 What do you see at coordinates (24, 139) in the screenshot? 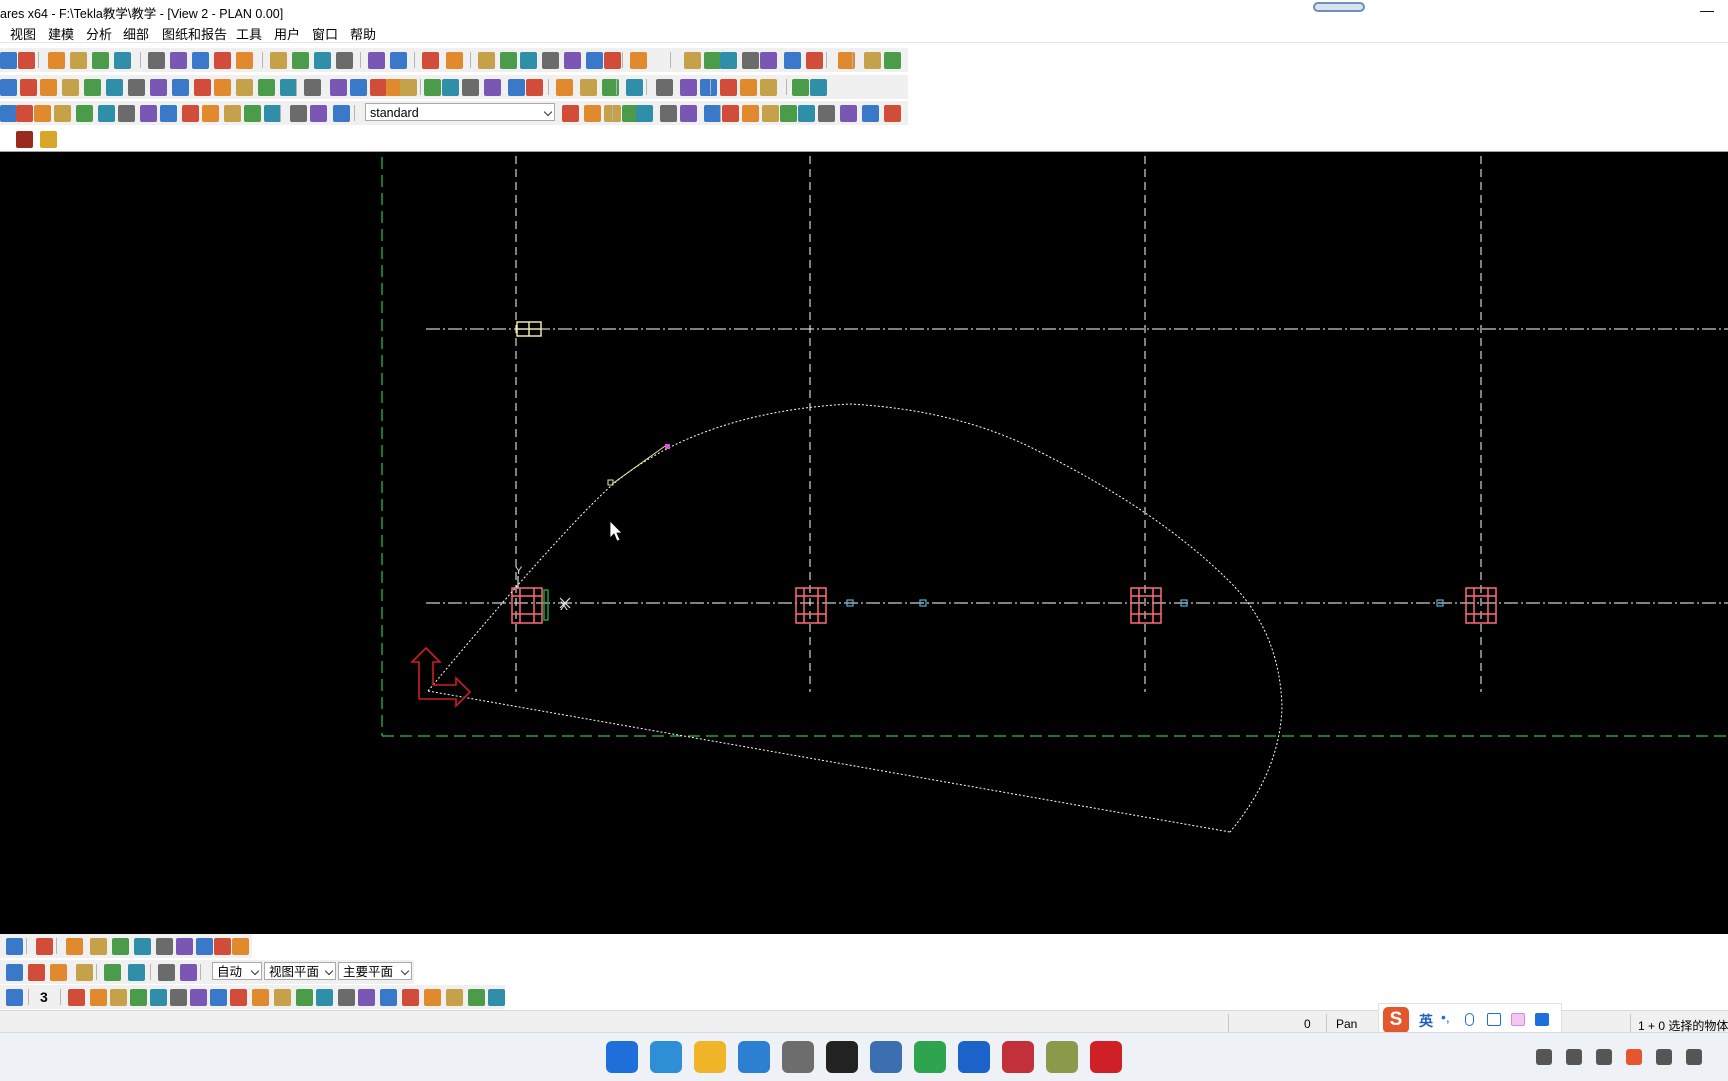
I see `steel-beam-icon` at bounding box center [24, 139].